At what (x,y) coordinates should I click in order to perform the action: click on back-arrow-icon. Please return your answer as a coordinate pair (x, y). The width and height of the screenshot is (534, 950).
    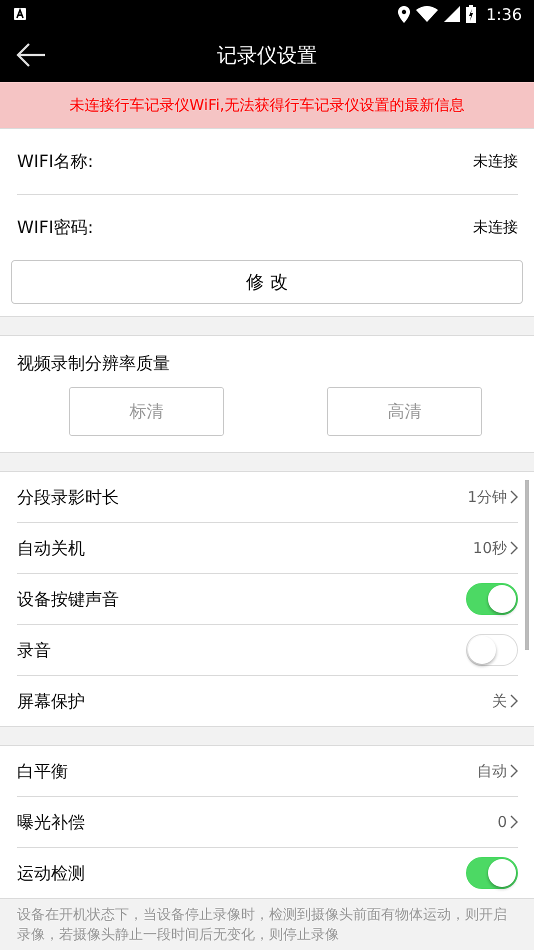
    Looking at the image, I should click on (31, 55).